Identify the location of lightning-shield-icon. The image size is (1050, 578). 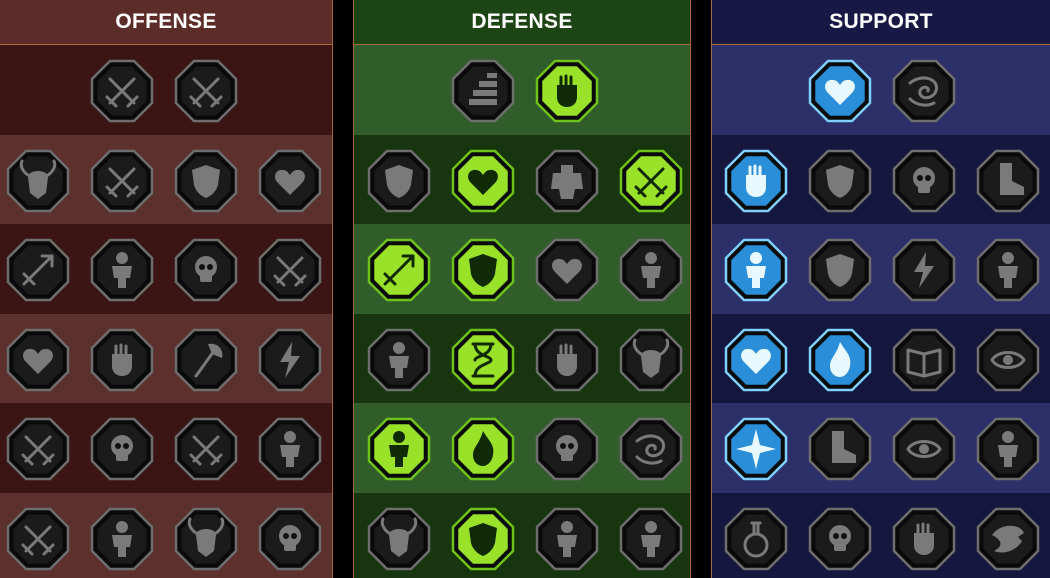
(840, 270).